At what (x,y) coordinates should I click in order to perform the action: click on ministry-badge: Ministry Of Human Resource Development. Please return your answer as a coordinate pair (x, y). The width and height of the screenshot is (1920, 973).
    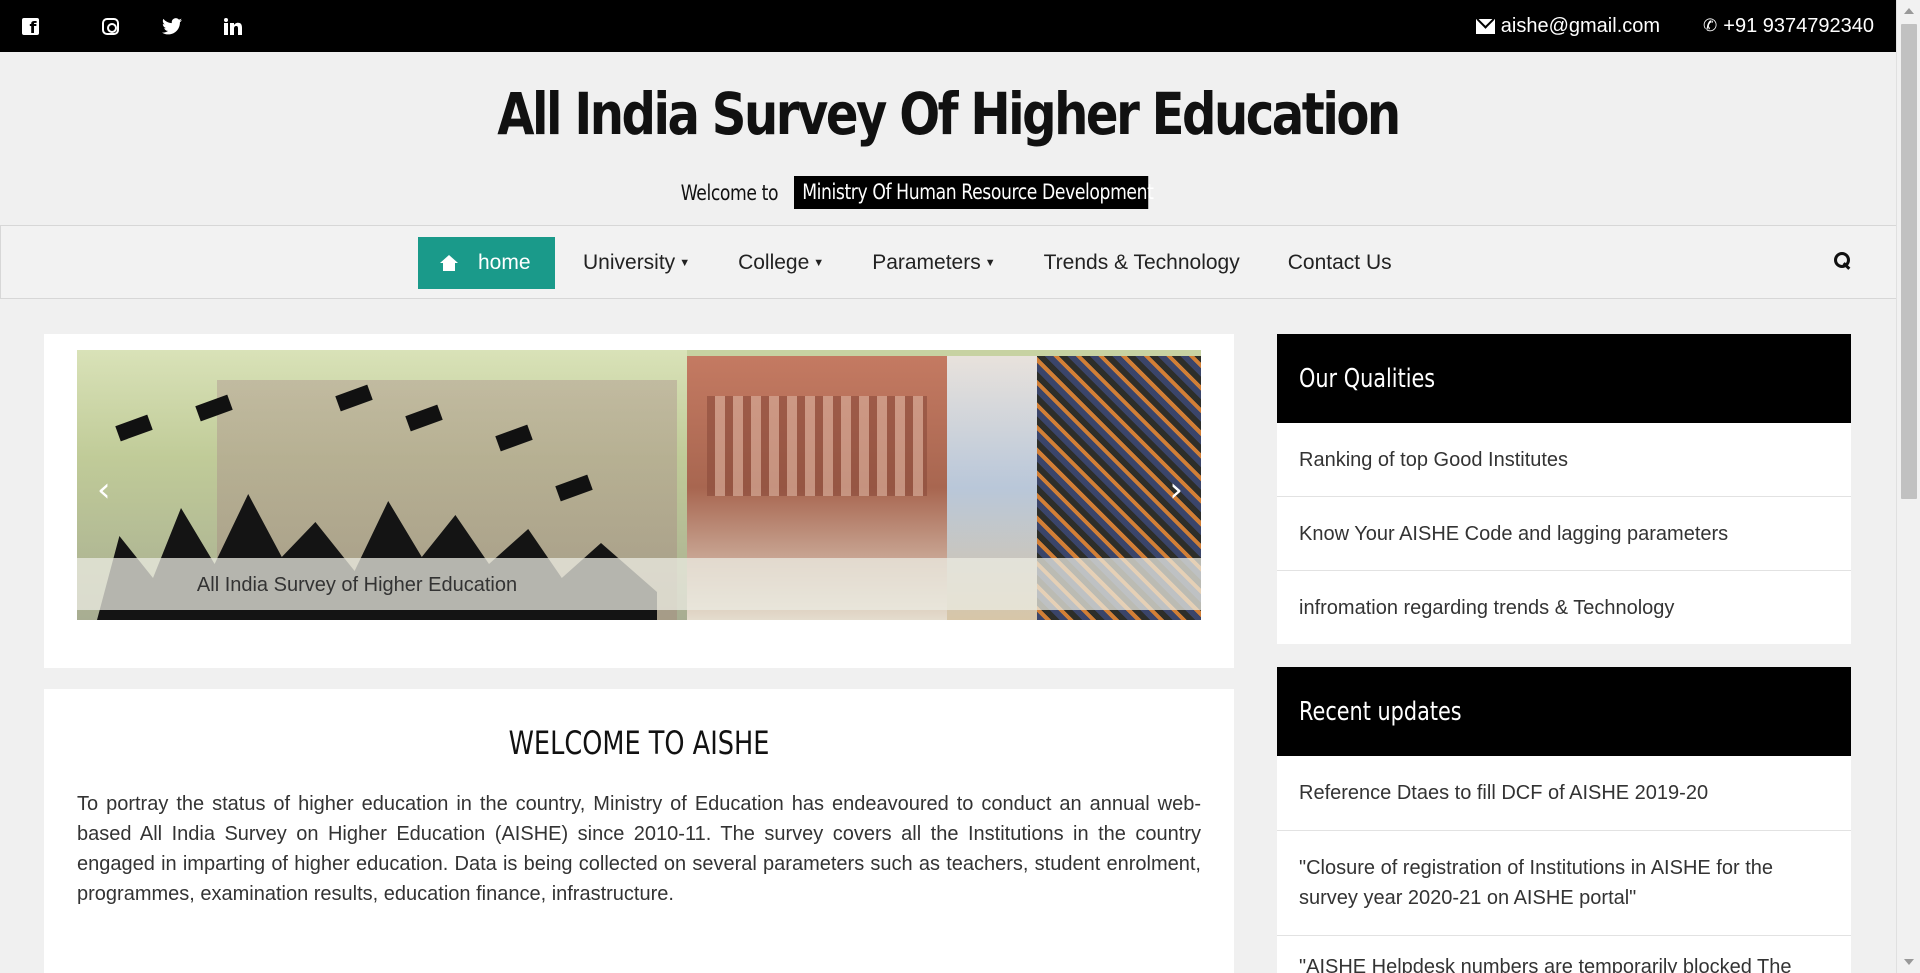
    Looking at the image, I should click on (974, 192).